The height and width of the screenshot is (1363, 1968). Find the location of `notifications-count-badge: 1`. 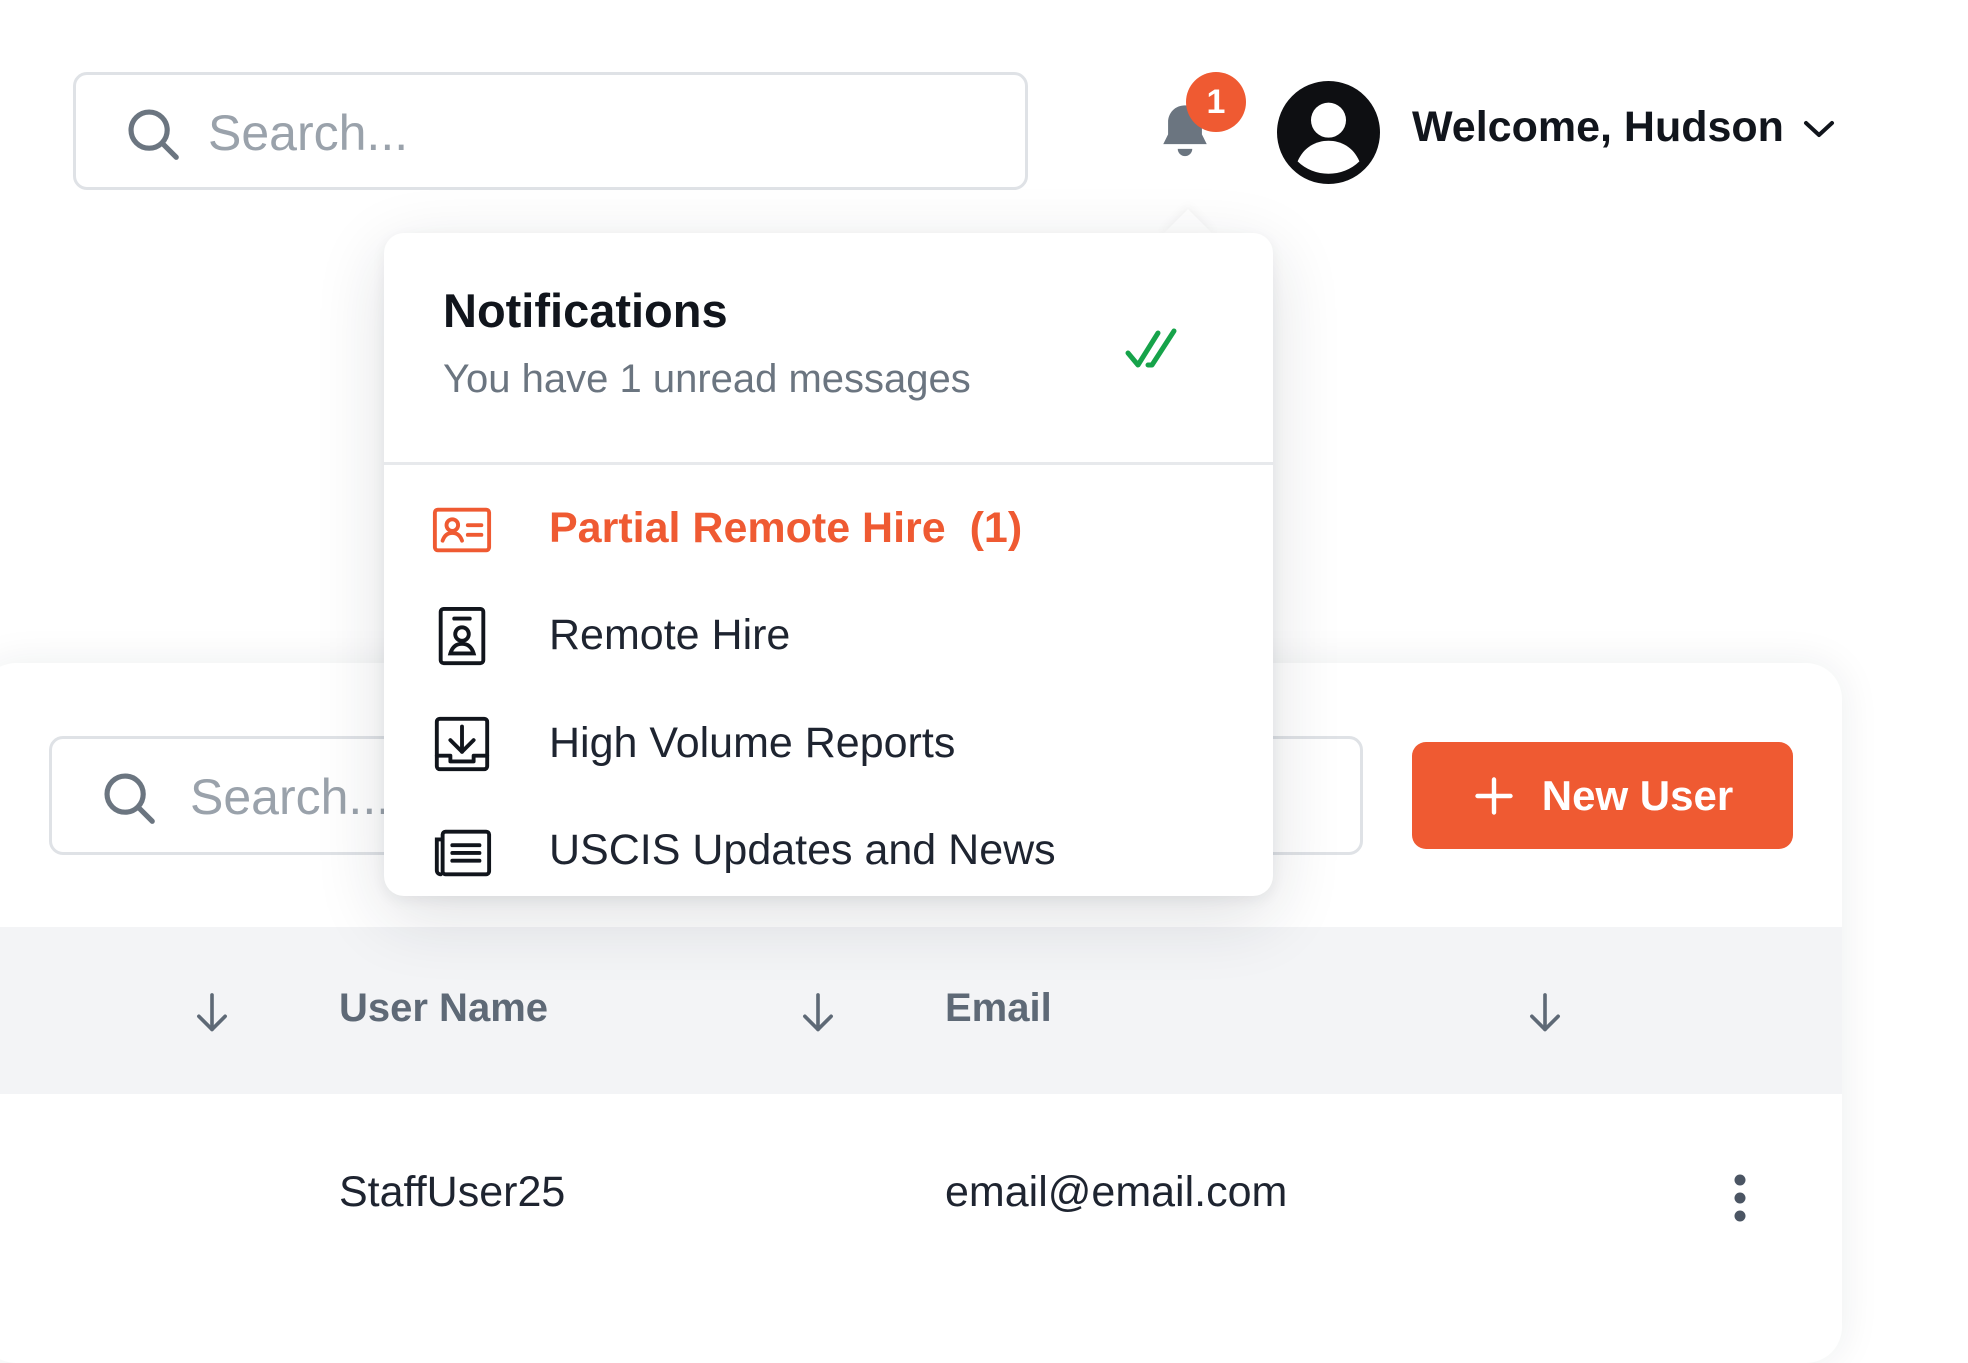

notifications-count-badge: 1 is located at coordinates (1216, 102).